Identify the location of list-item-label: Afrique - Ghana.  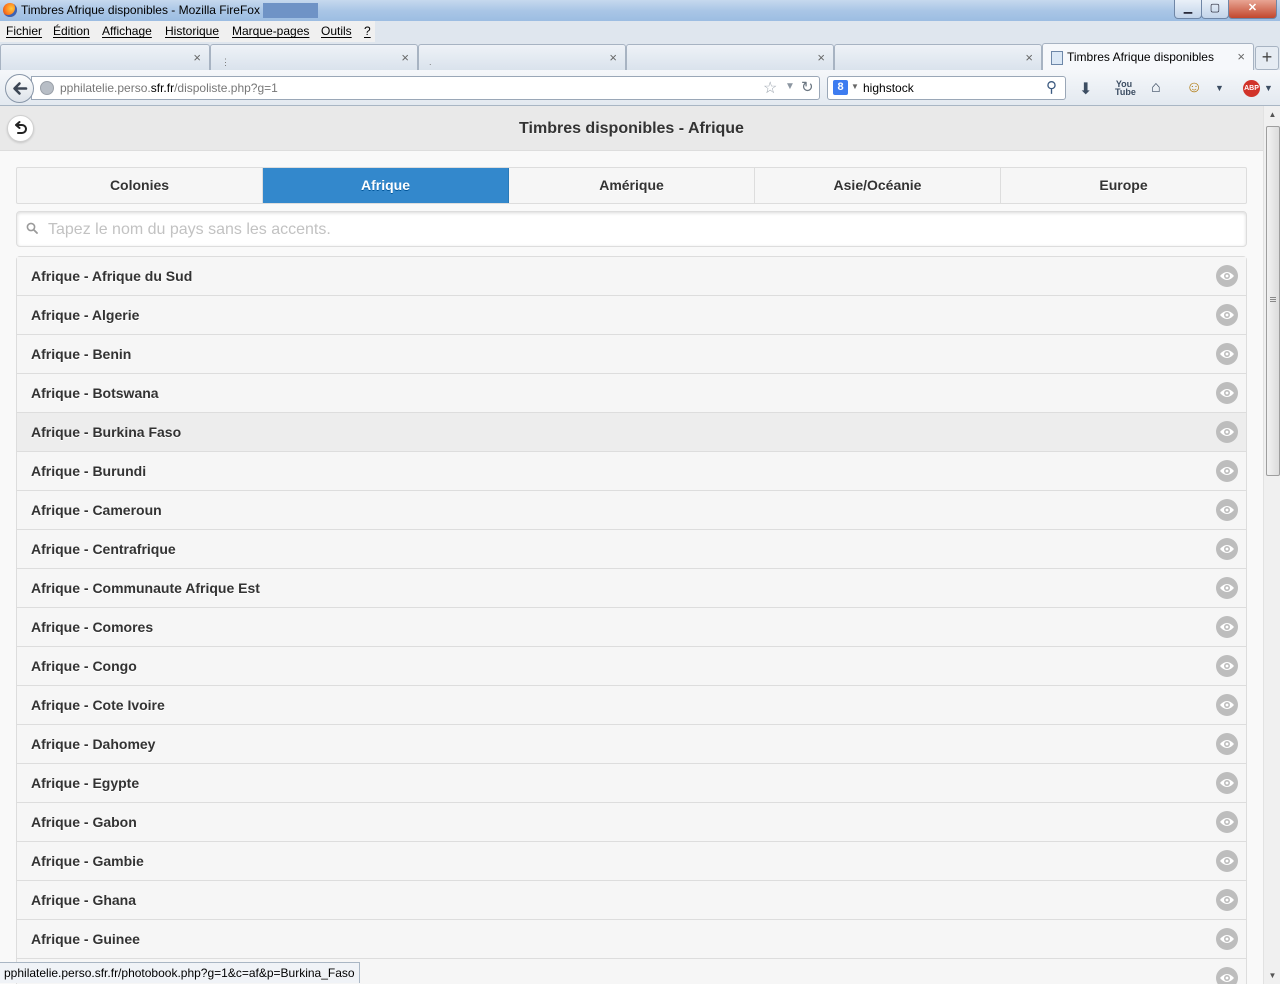
(84, 900).